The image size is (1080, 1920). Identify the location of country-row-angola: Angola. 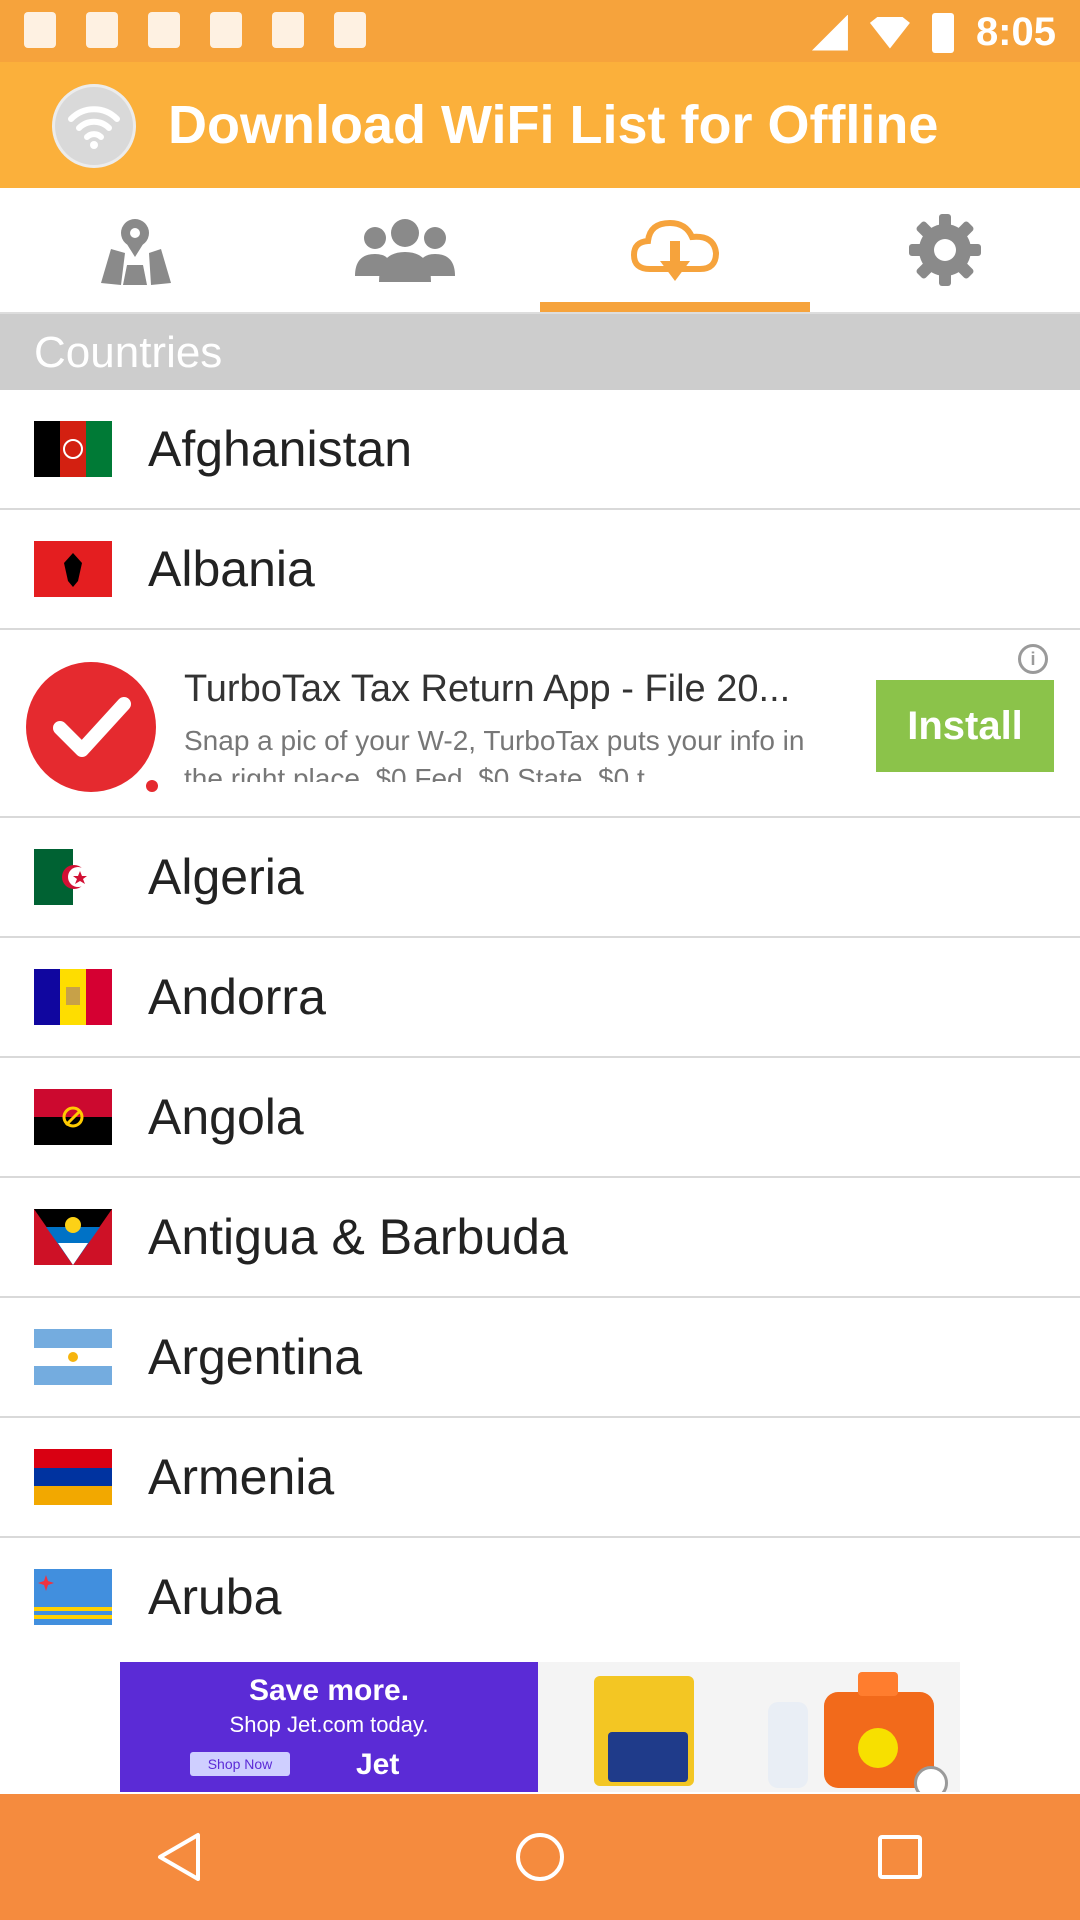
(540, 1118).